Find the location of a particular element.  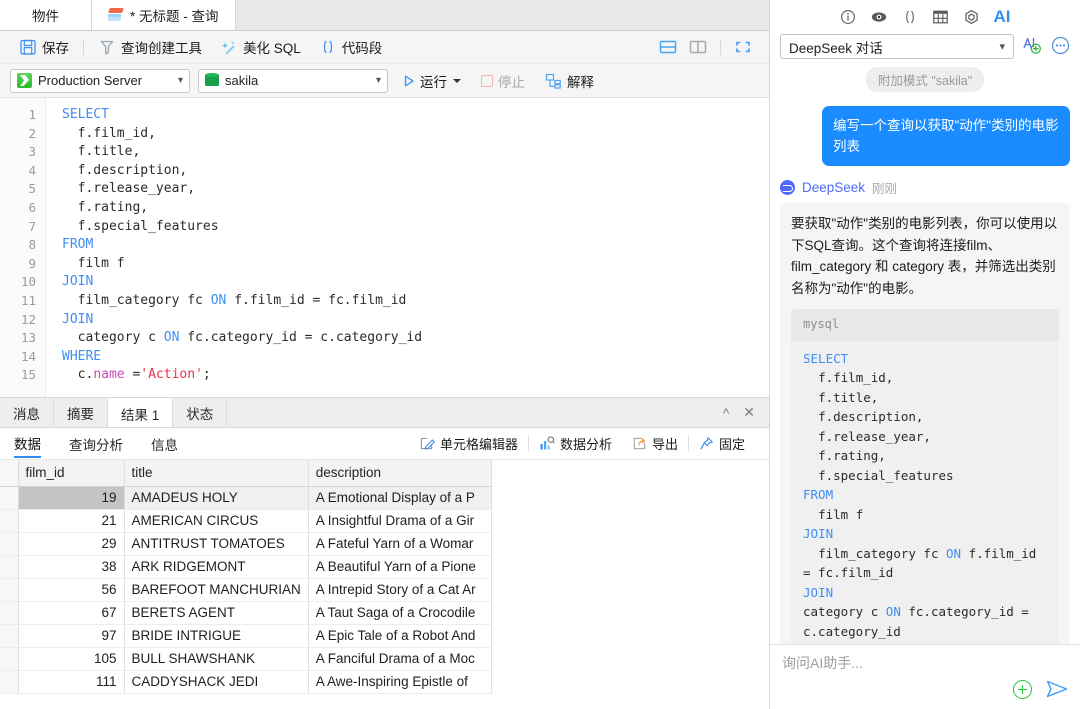

cell-description: A Taut Saga of a Crocodile is located at coordinates (400, 613).